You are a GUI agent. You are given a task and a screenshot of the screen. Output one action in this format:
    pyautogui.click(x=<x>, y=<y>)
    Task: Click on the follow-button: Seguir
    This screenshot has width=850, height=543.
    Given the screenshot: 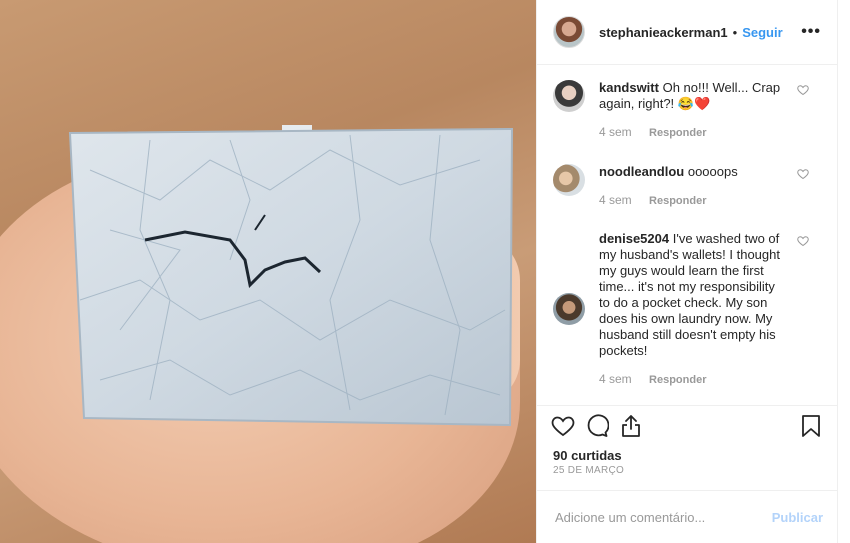 What is the action you would take?
    pyautogui.click(x=762, y=32)
    